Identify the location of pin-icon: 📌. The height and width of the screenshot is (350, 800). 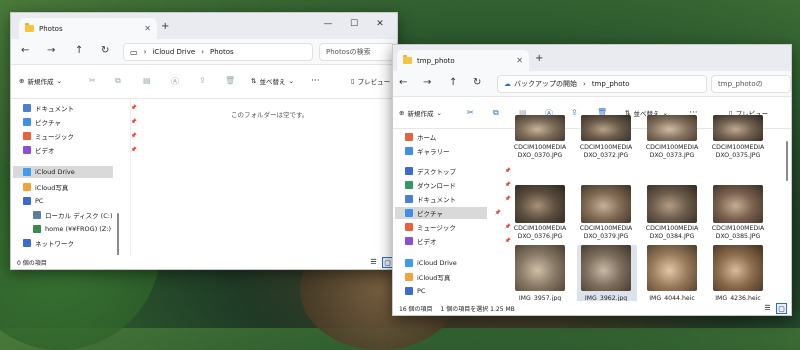
(133, 108).